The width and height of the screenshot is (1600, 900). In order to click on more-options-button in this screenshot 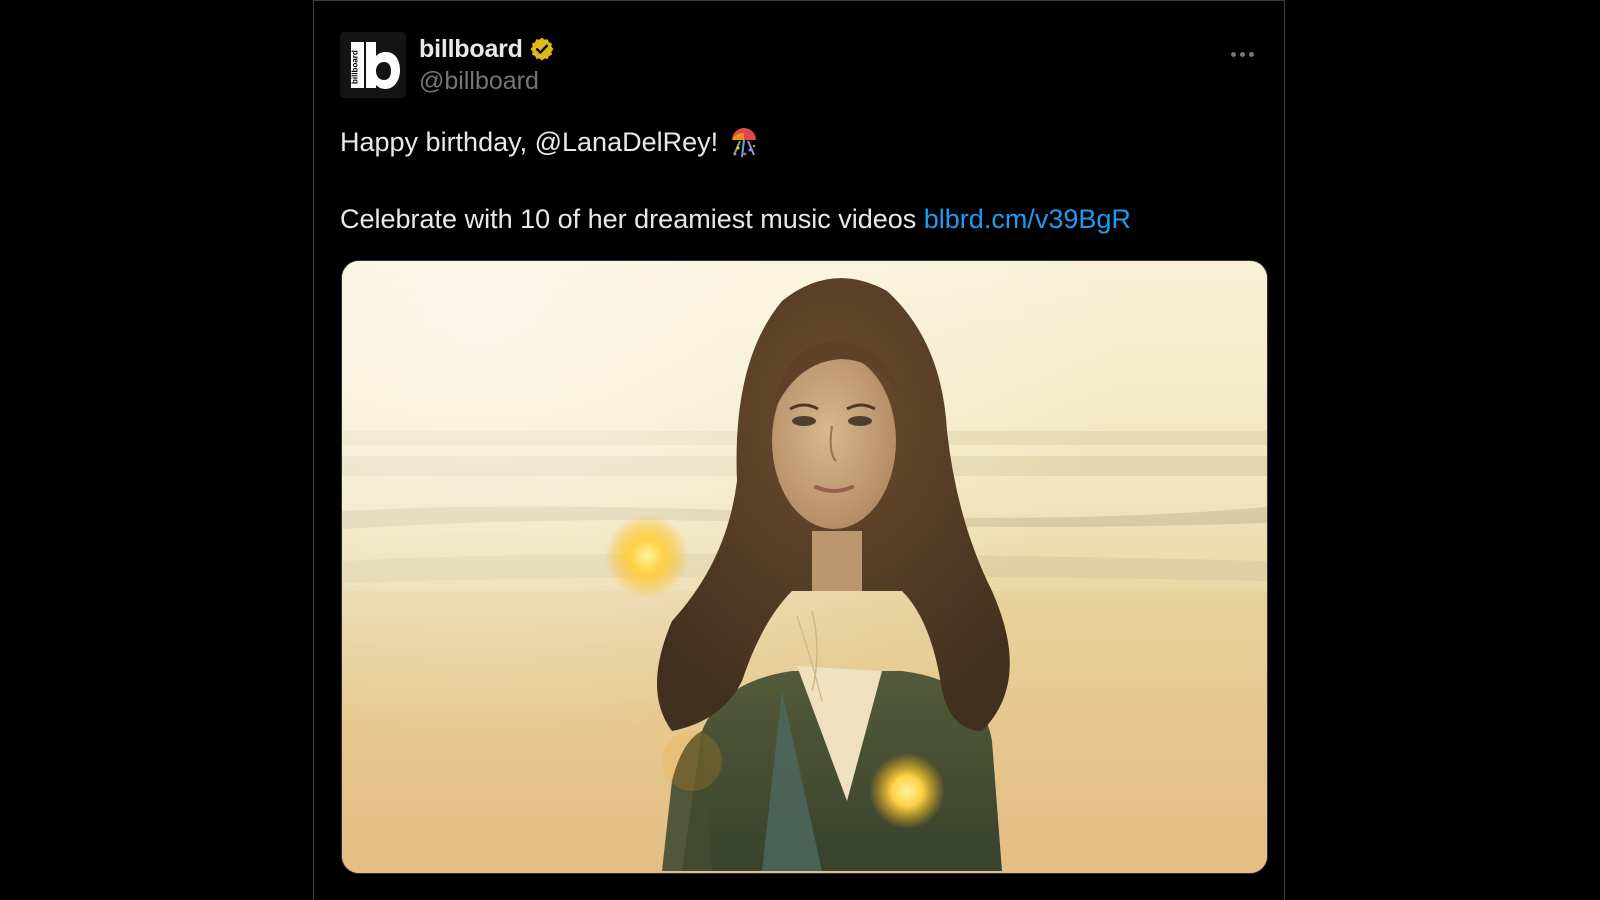, I will do `click(1242, 54)`.